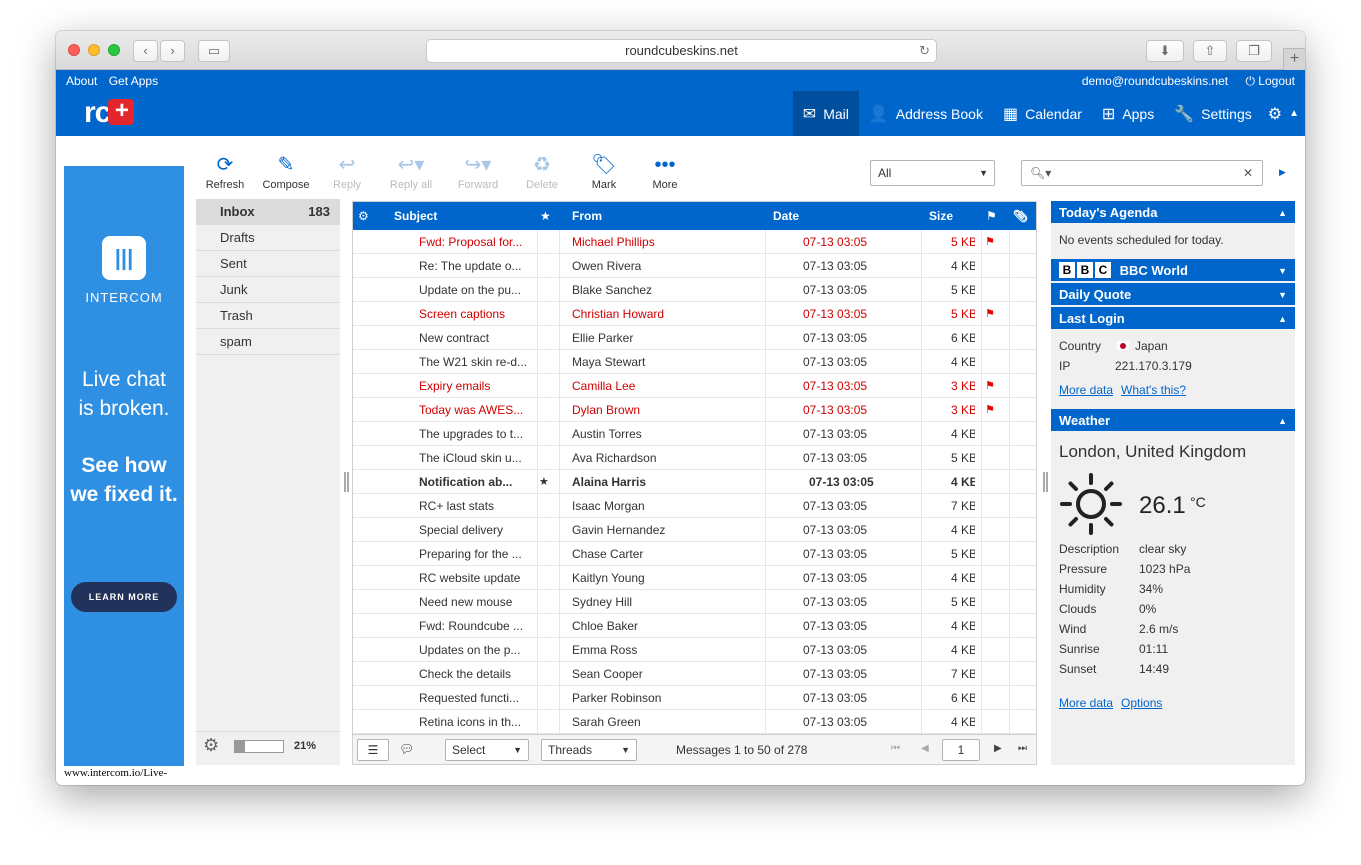 This screenshot has width=1361, height=865. What do you see at coordinates (1254, 51) in the screenshot?
I see `tabs-button: ❐` at bounding box center [1254, 51].